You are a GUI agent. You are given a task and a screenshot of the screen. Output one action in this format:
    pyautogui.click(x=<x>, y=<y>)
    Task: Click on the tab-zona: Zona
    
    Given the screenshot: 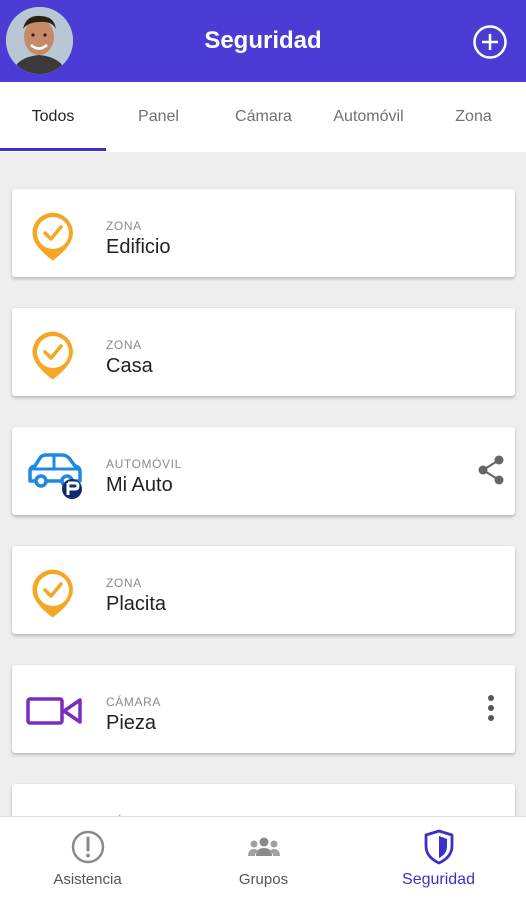 What is the action you would take?
    pyautogui.click(x=473, y=117)
    